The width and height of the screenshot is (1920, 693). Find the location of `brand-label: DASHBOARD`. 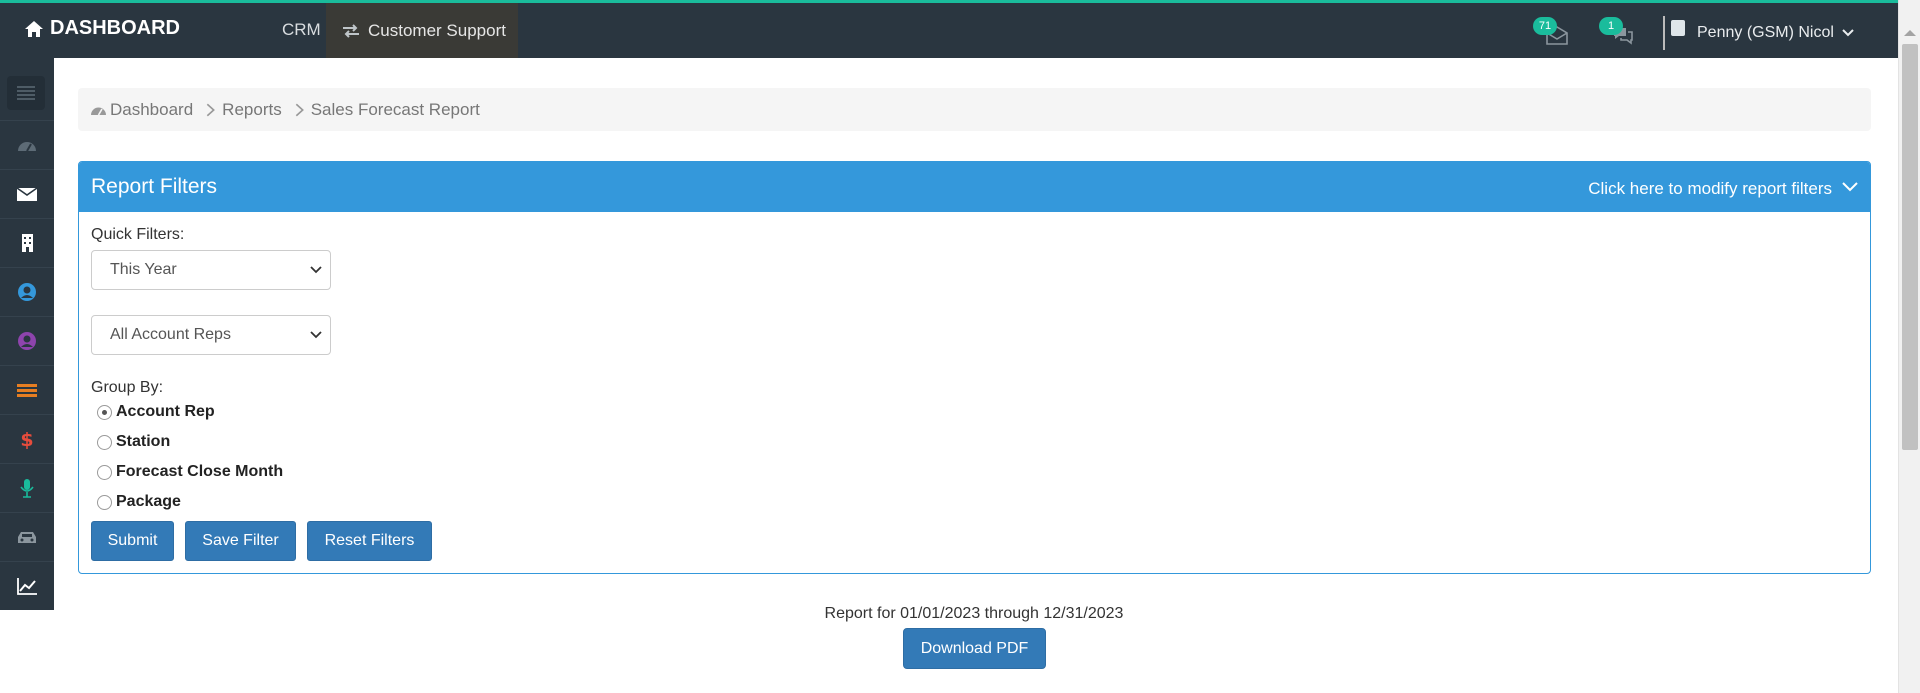

brand-label: DASHBOARD is located at coordinates (115, 28).